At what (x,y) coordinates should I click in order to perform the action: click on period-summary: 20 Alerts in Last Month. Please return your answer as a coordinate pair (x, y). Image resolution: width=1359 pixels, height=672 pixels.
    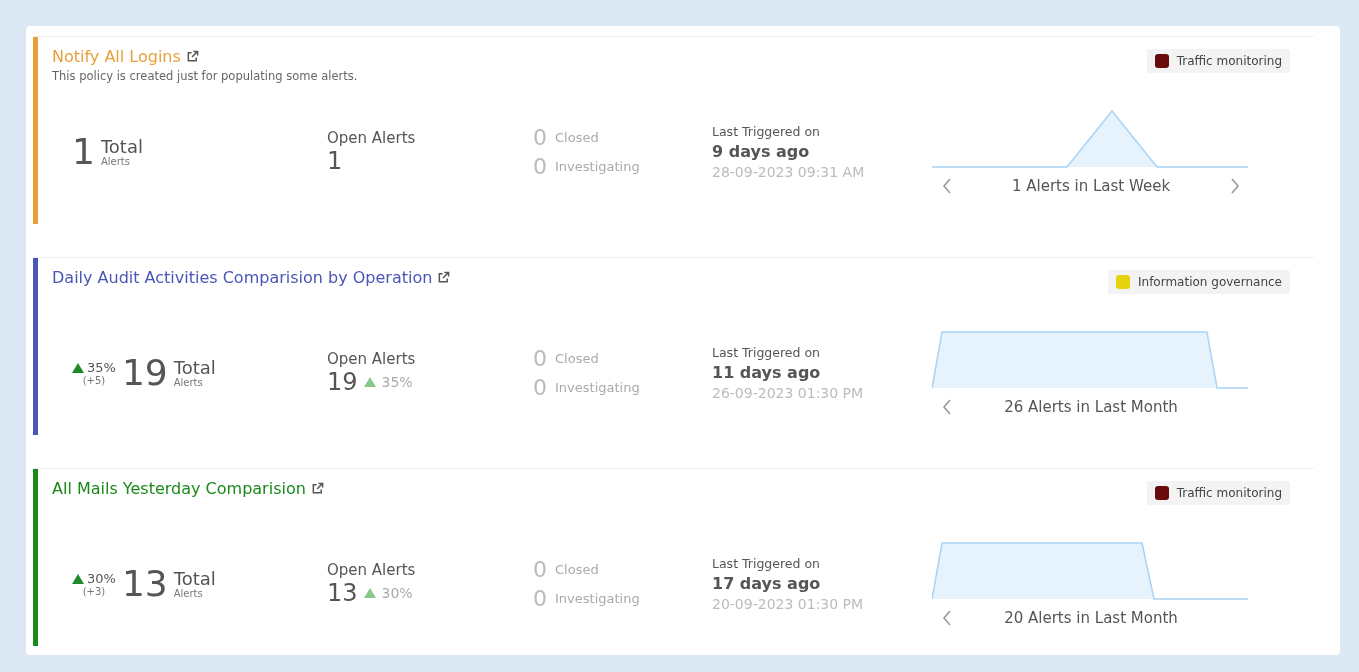
    Looking at the image, I should click on (1091, 618).